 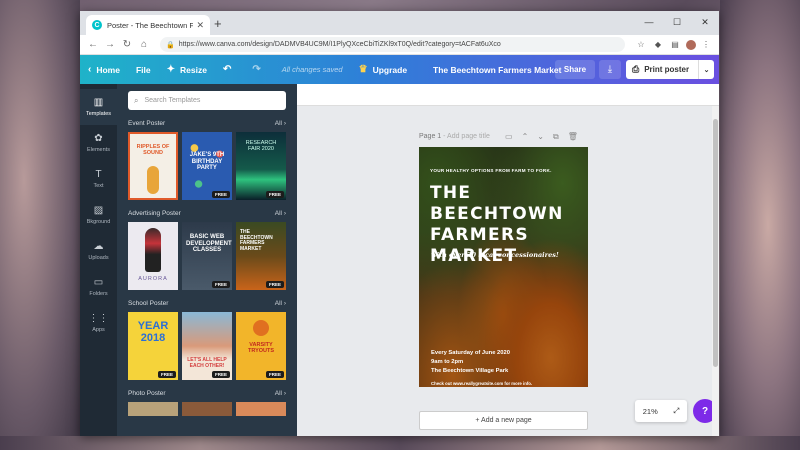 What do you see at coordinates (575, 69) in the screenshot?
I see `share-button: Share` at bounding box center [575, 69].